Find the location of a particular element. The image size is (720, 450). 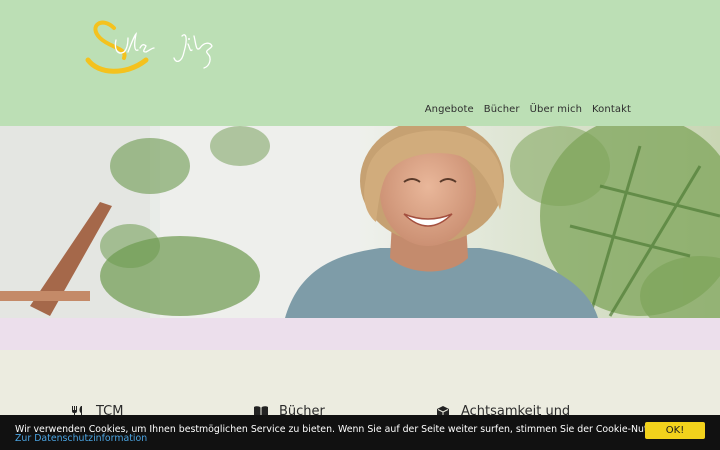

nav-item-buecher: Bücher is located at coordinates (502, 109).